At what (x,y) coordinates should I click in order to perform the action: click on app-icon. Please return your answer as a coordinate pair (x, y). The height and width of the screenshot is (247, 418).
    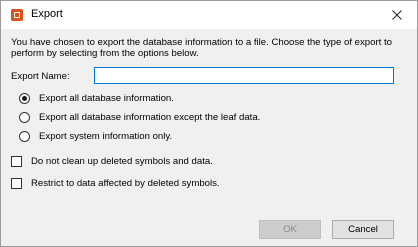
    Looking at the image, I should click on (17, 15).